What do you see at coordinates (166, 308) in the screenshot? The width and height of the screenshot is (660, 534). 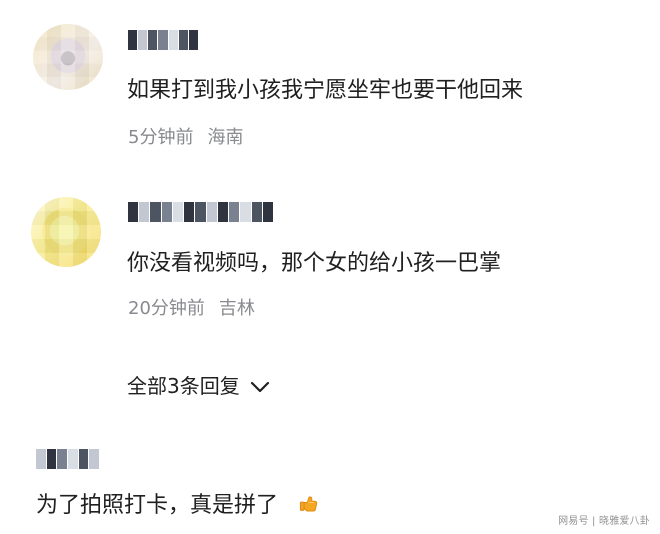 I see `timestamp: 20分钟前` at bounding box center [166, 308].